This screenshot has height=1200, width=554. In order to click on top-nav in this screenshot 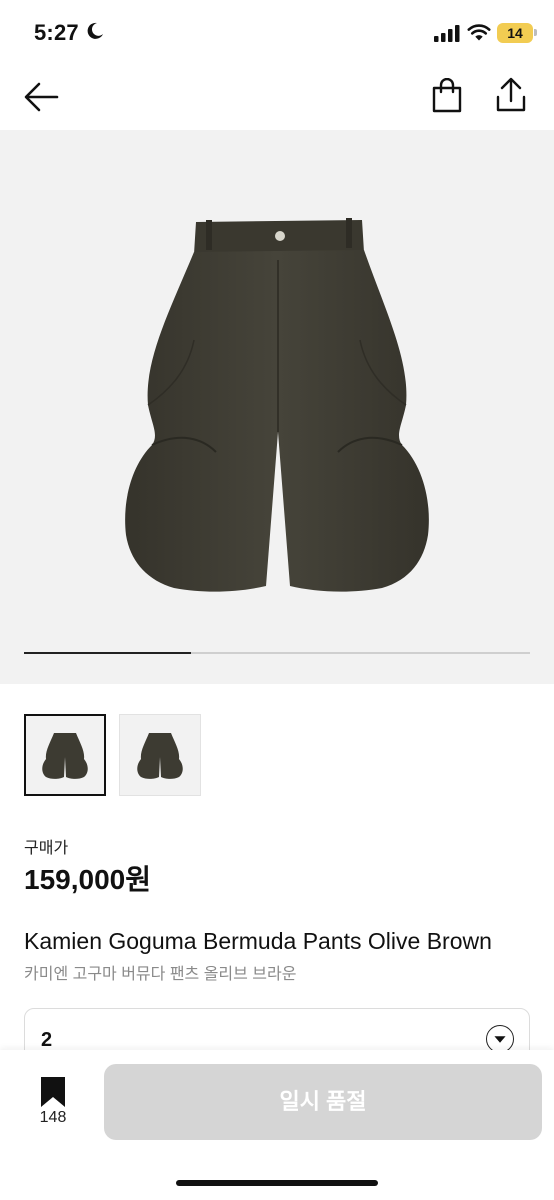, I will do `click(277, 98)`.